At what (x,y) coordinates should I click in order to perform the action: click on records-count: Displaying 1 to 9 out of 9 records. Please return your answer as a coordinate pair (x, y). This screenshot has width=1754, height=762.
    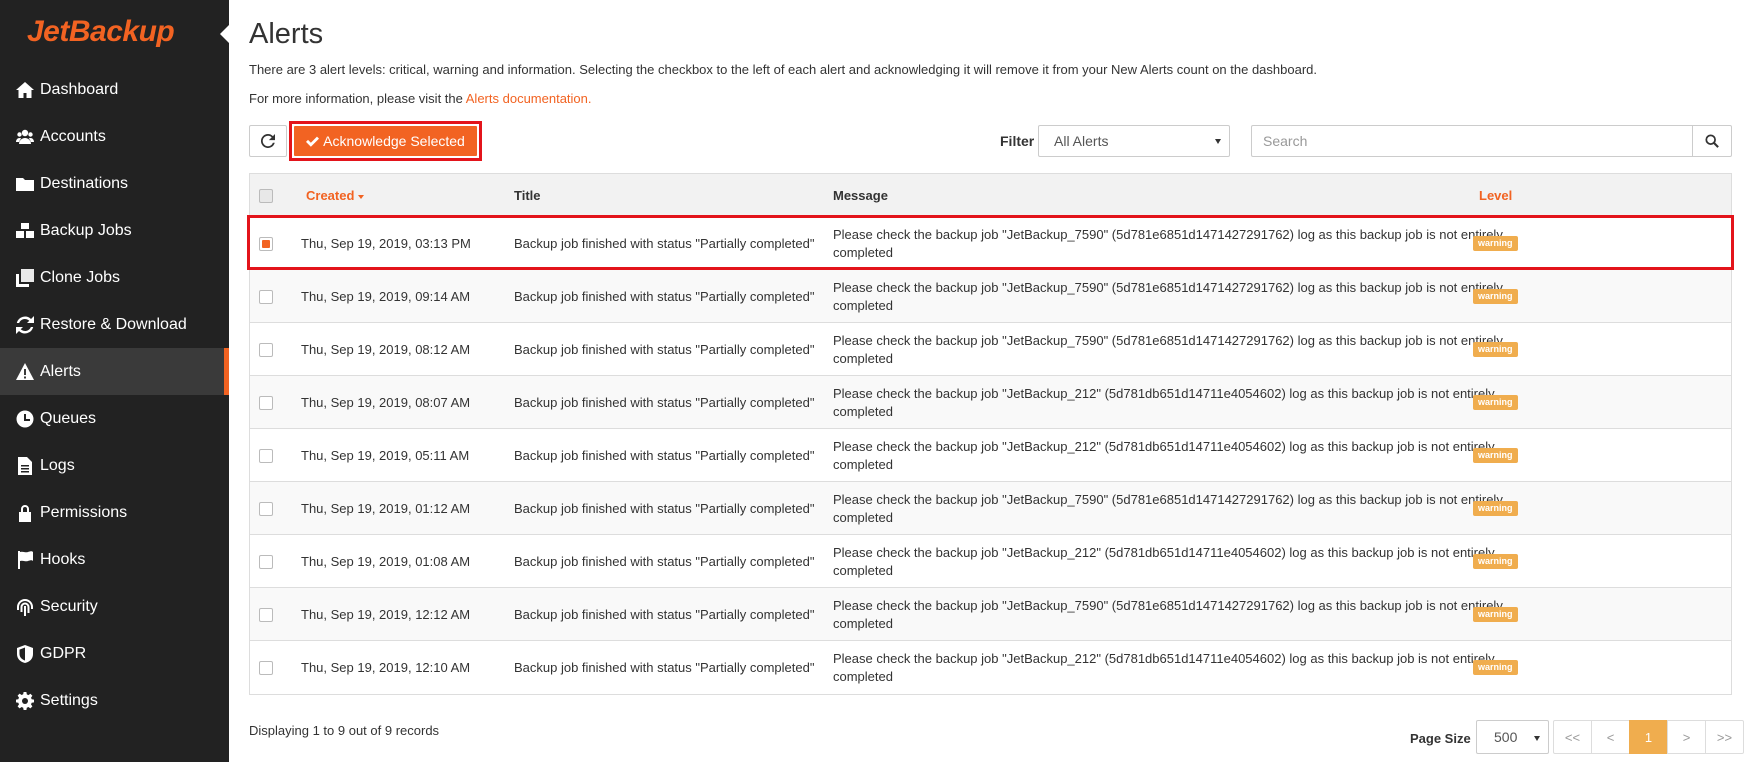
    Looking at the image, I should click on (344, 730).